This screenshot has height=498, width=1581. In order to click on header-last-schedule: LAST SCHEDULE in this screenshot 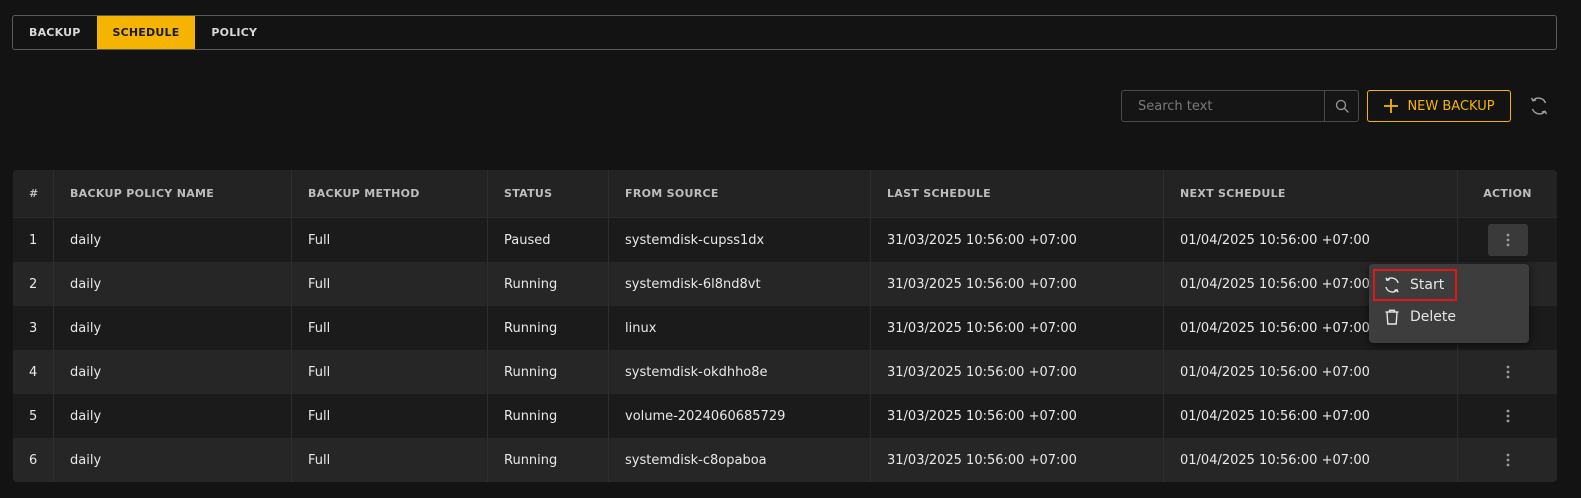, I will do `click(1017, 193)`.